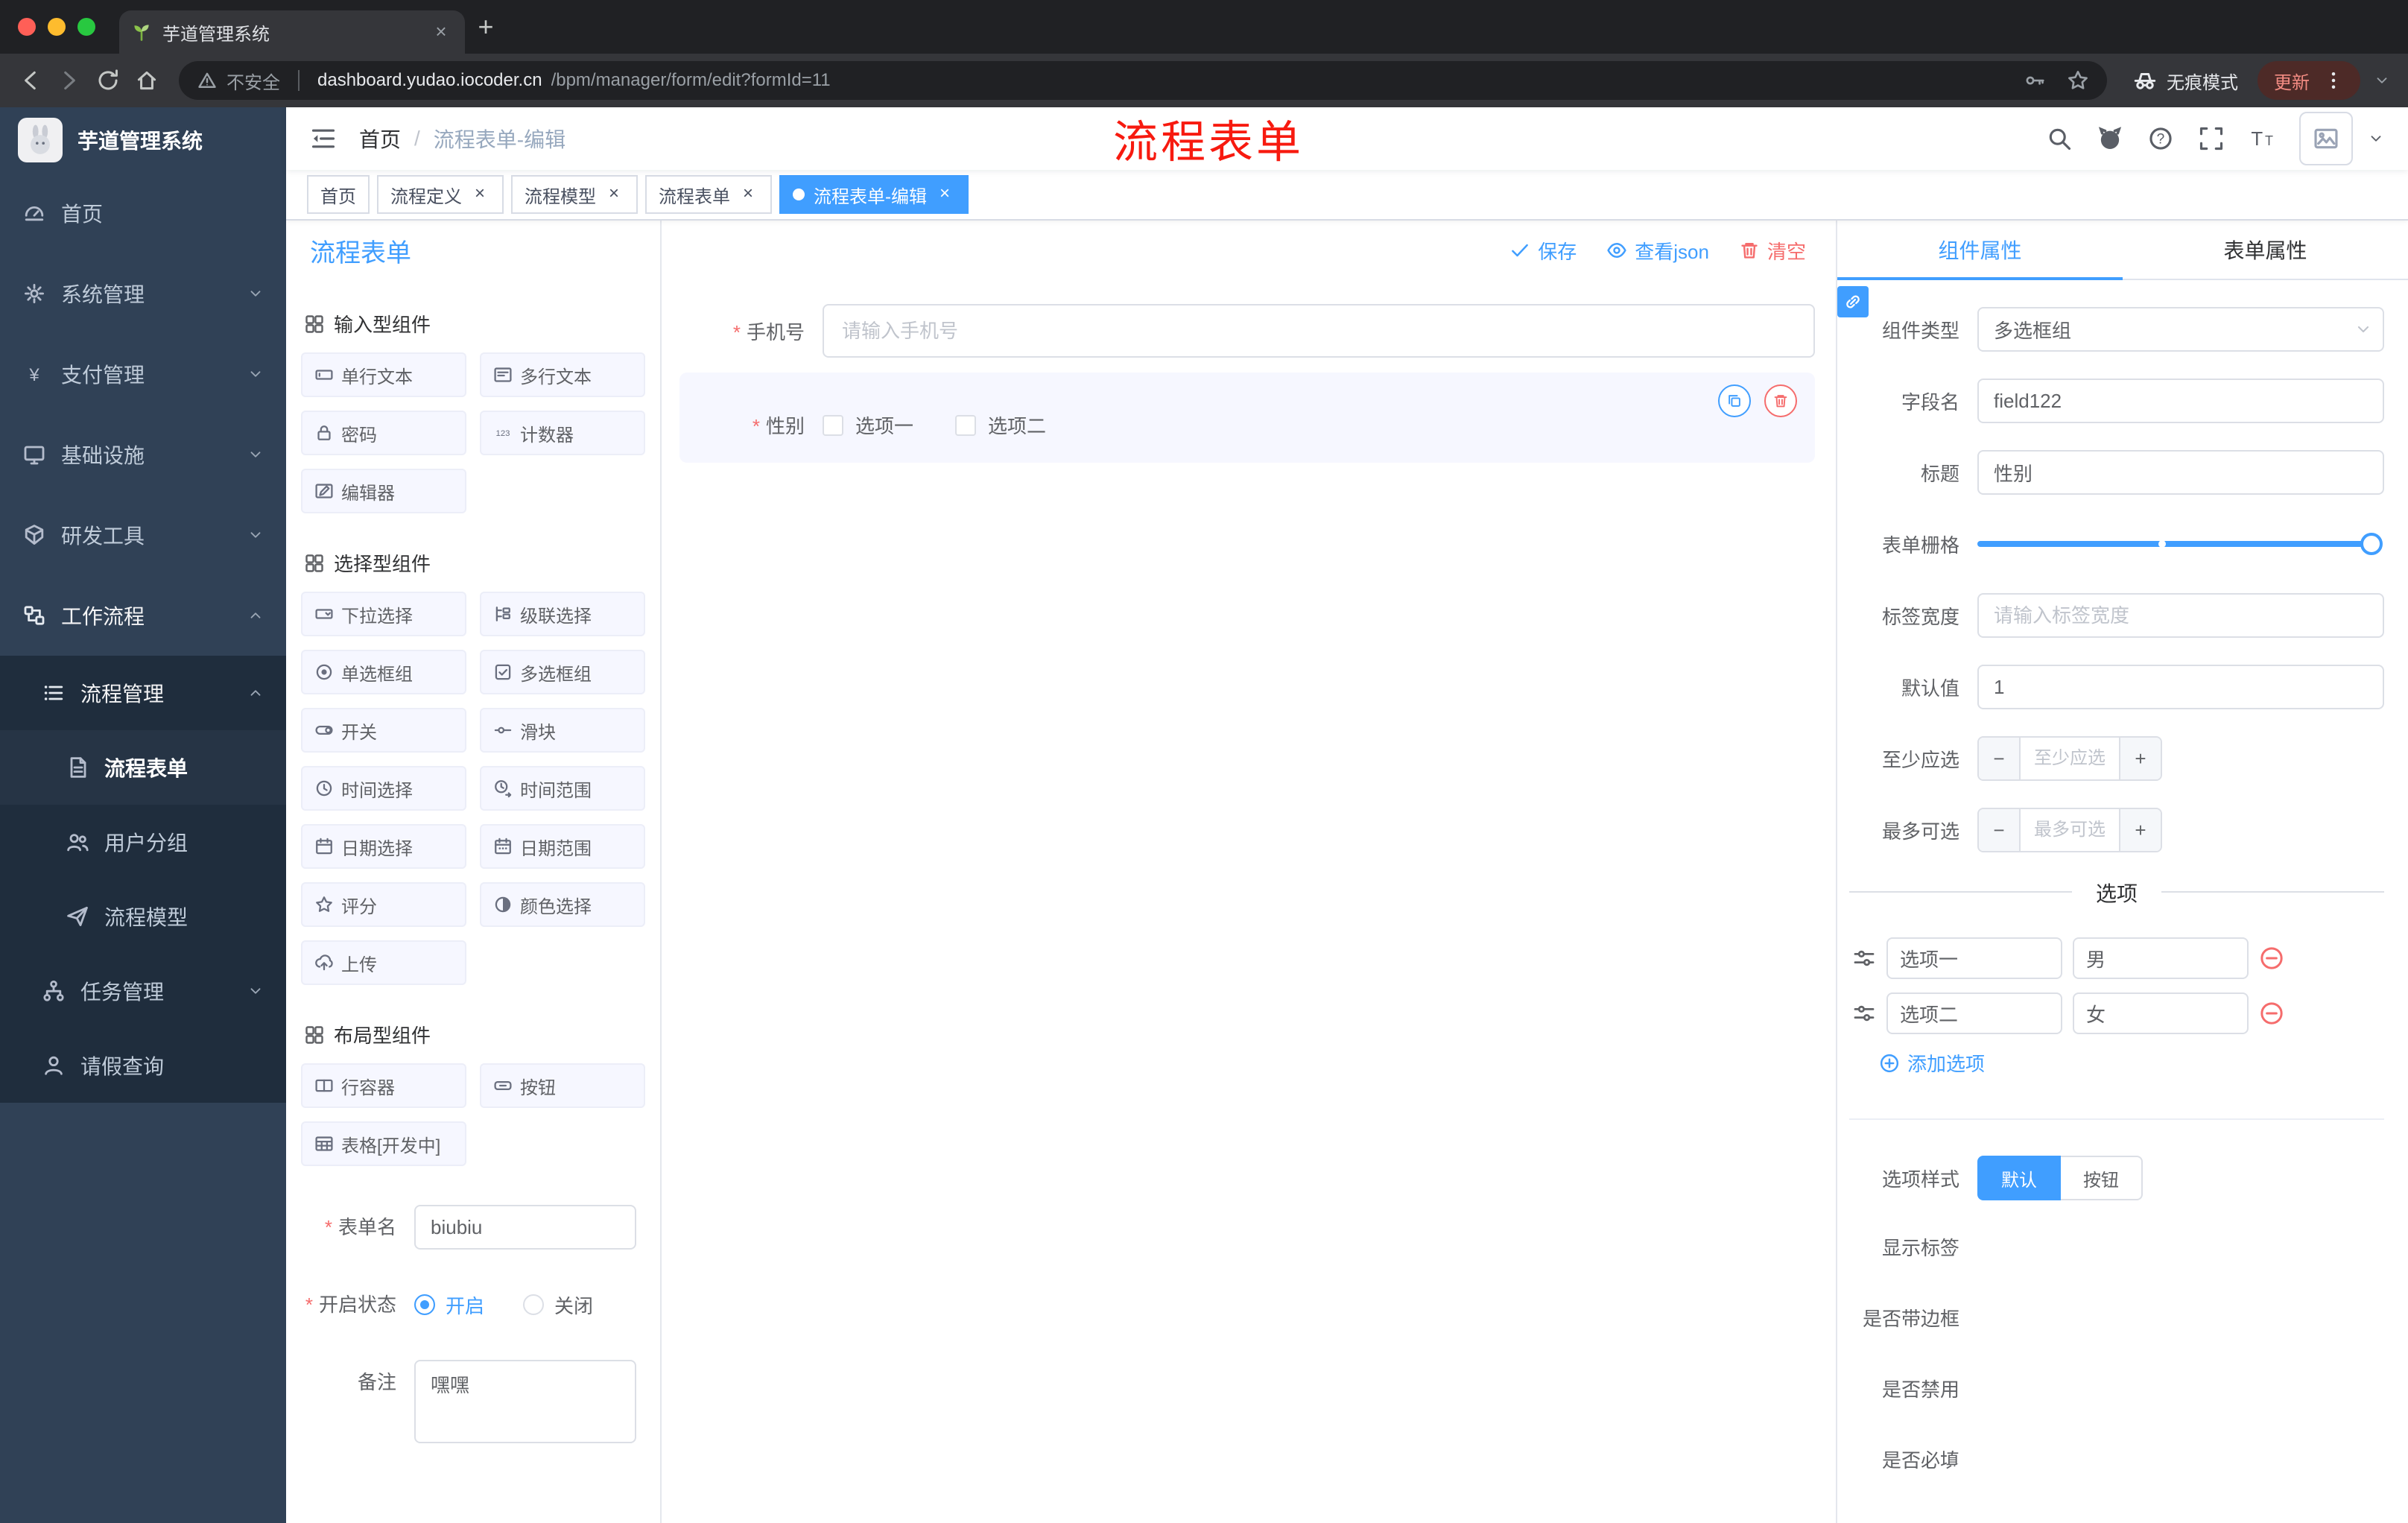 This screenshot has height=1523, width=2408. I want to click on phone-input, so click(1319, 331).